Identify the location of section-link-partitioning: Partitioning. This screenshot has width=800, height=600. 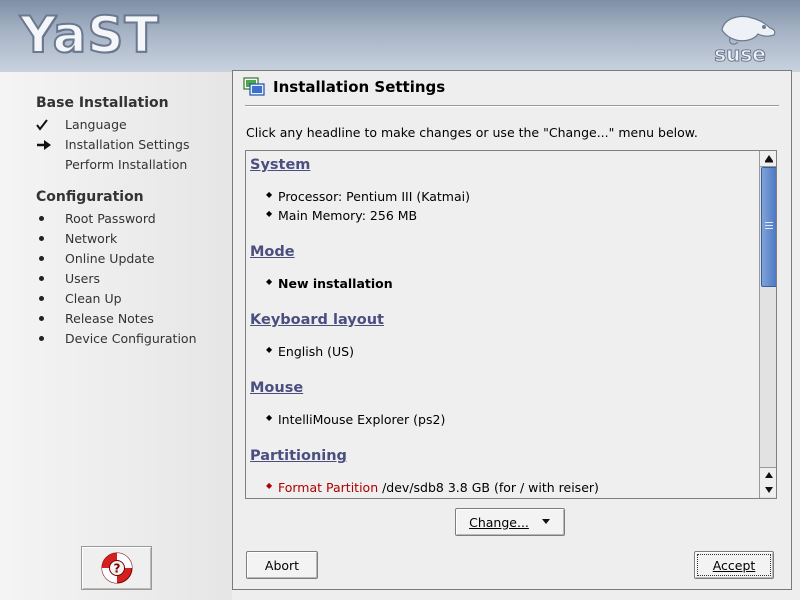
(298, 456).